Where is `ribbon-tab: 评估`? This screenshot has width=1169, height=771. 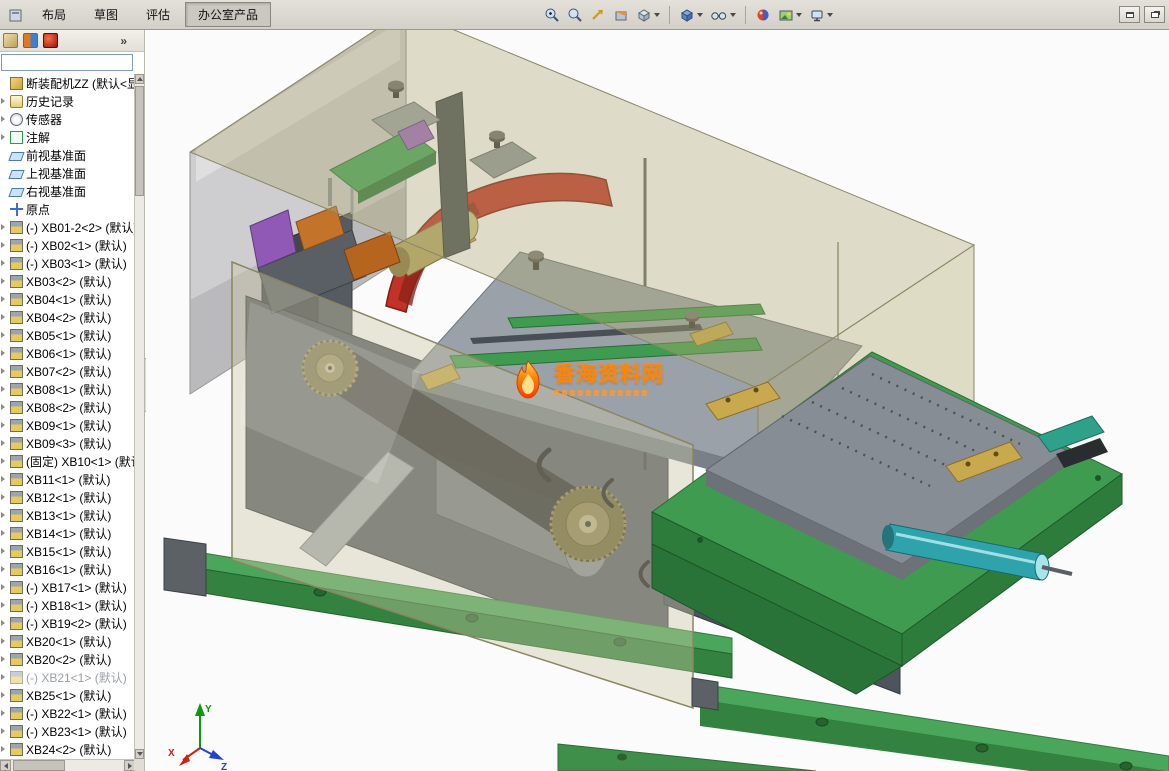 ribbon-tab: 评估 is located at coordinates (158, 14).